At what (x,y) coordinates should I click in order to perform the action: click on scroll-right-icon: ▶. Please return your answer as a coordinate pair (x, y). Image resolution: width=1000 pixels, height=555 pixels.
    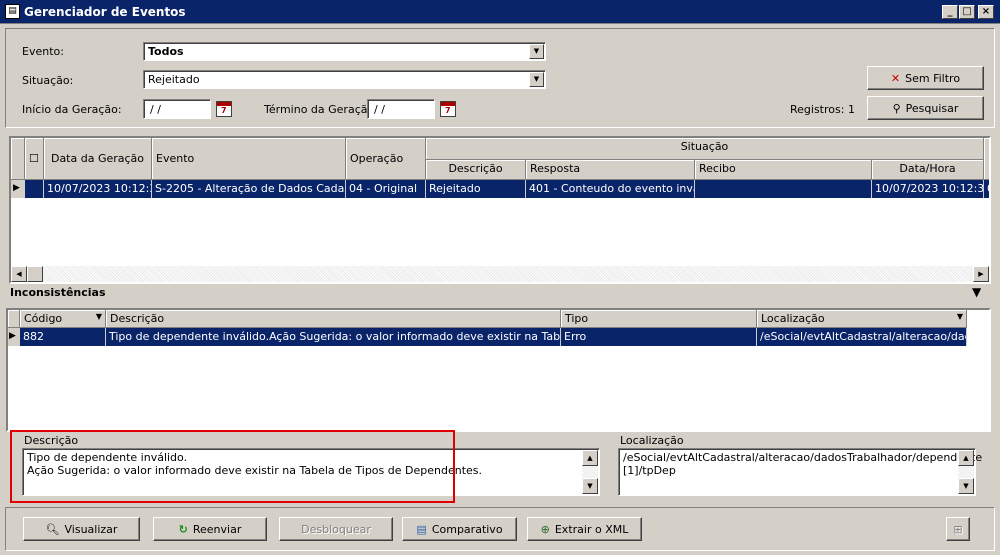
    Looking at the image, I should click on (981, 274).